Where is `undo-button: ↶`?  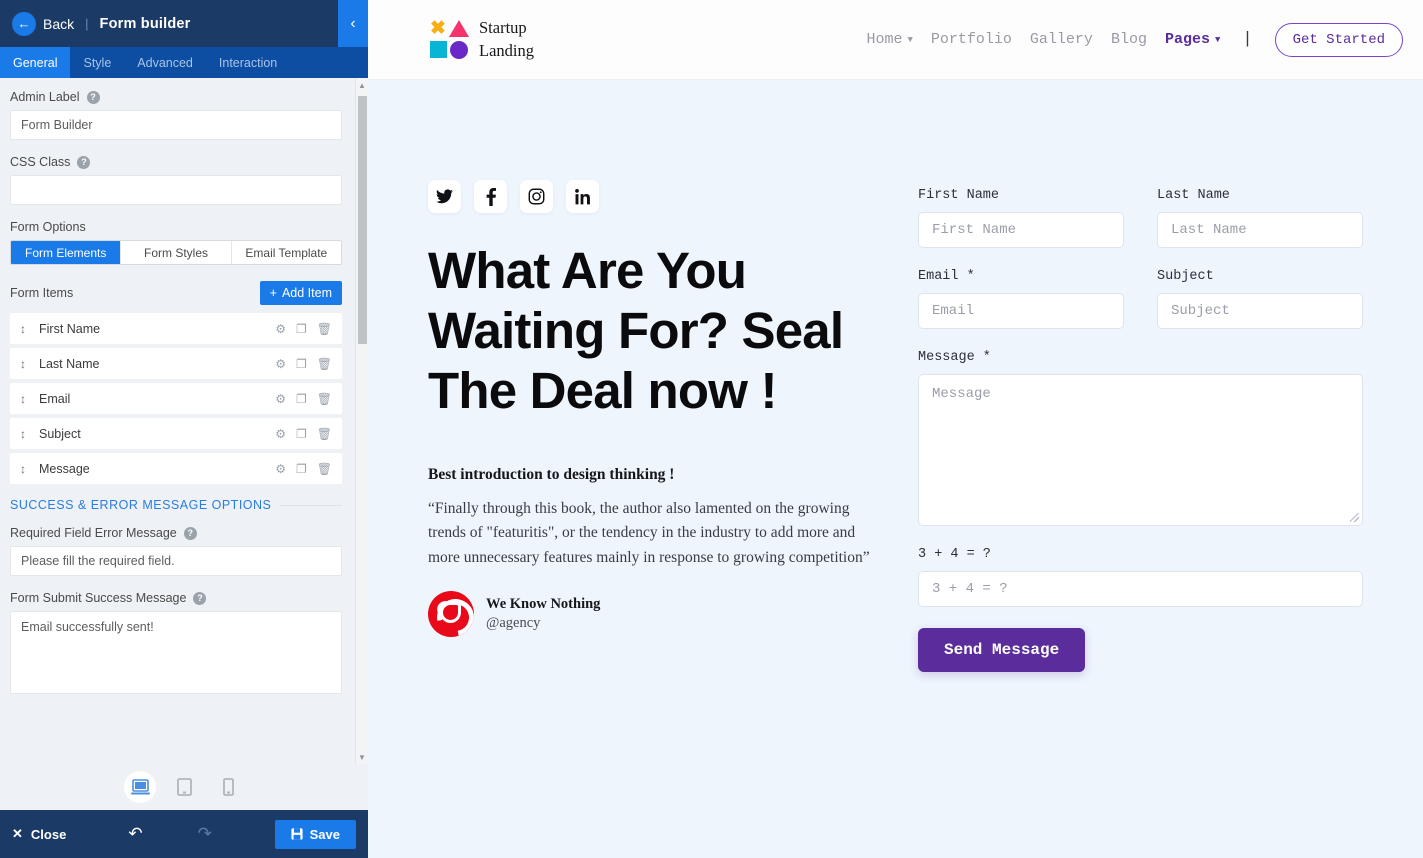 undo-button: ↶ is located at coordinates (135, 834).